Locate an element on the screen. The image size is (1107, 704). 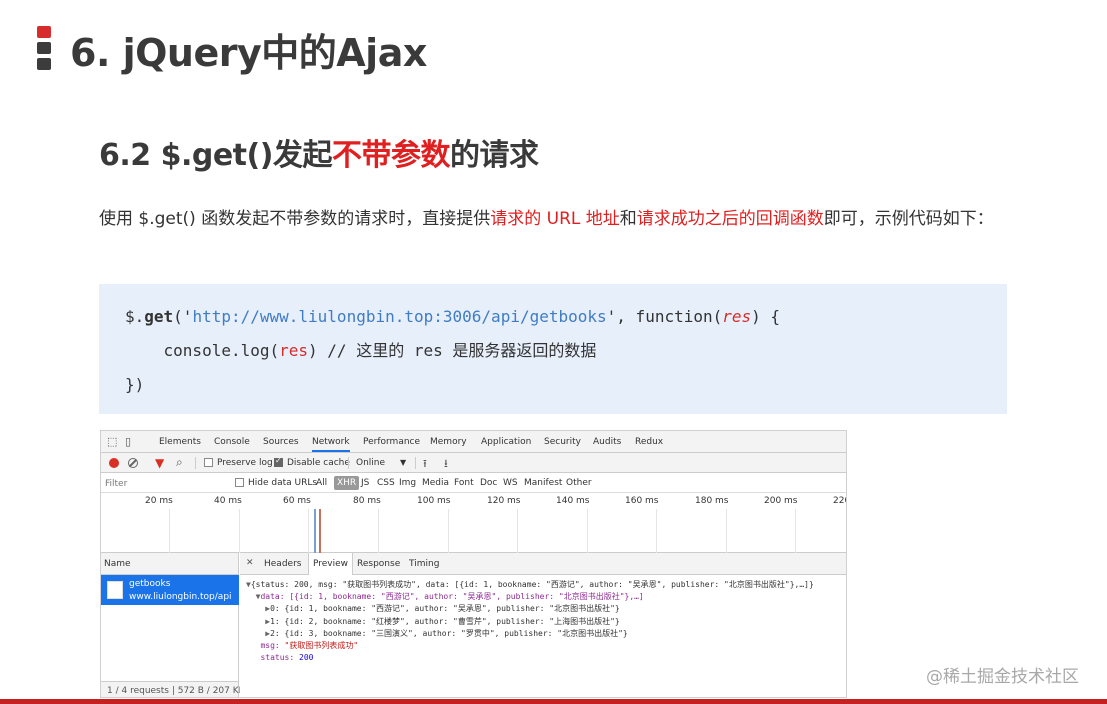
status-bar: 1 / 4 requests | 572 B / 207 KB is located at coordinates (173, 689).